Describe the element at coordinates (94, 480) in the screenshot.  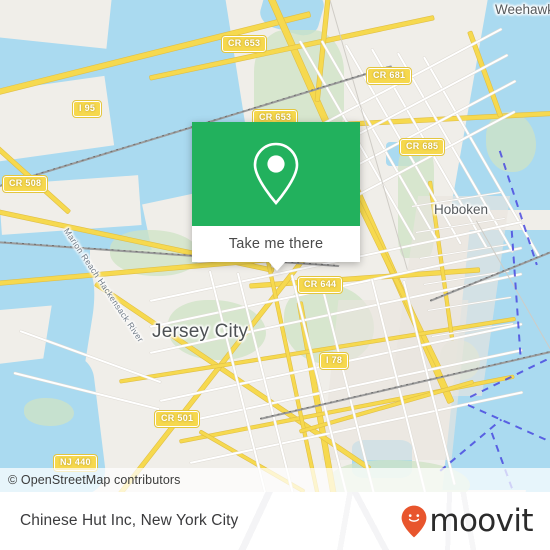
I see `osm-attribution-text: © OpenStreetMap contributors` at that location.